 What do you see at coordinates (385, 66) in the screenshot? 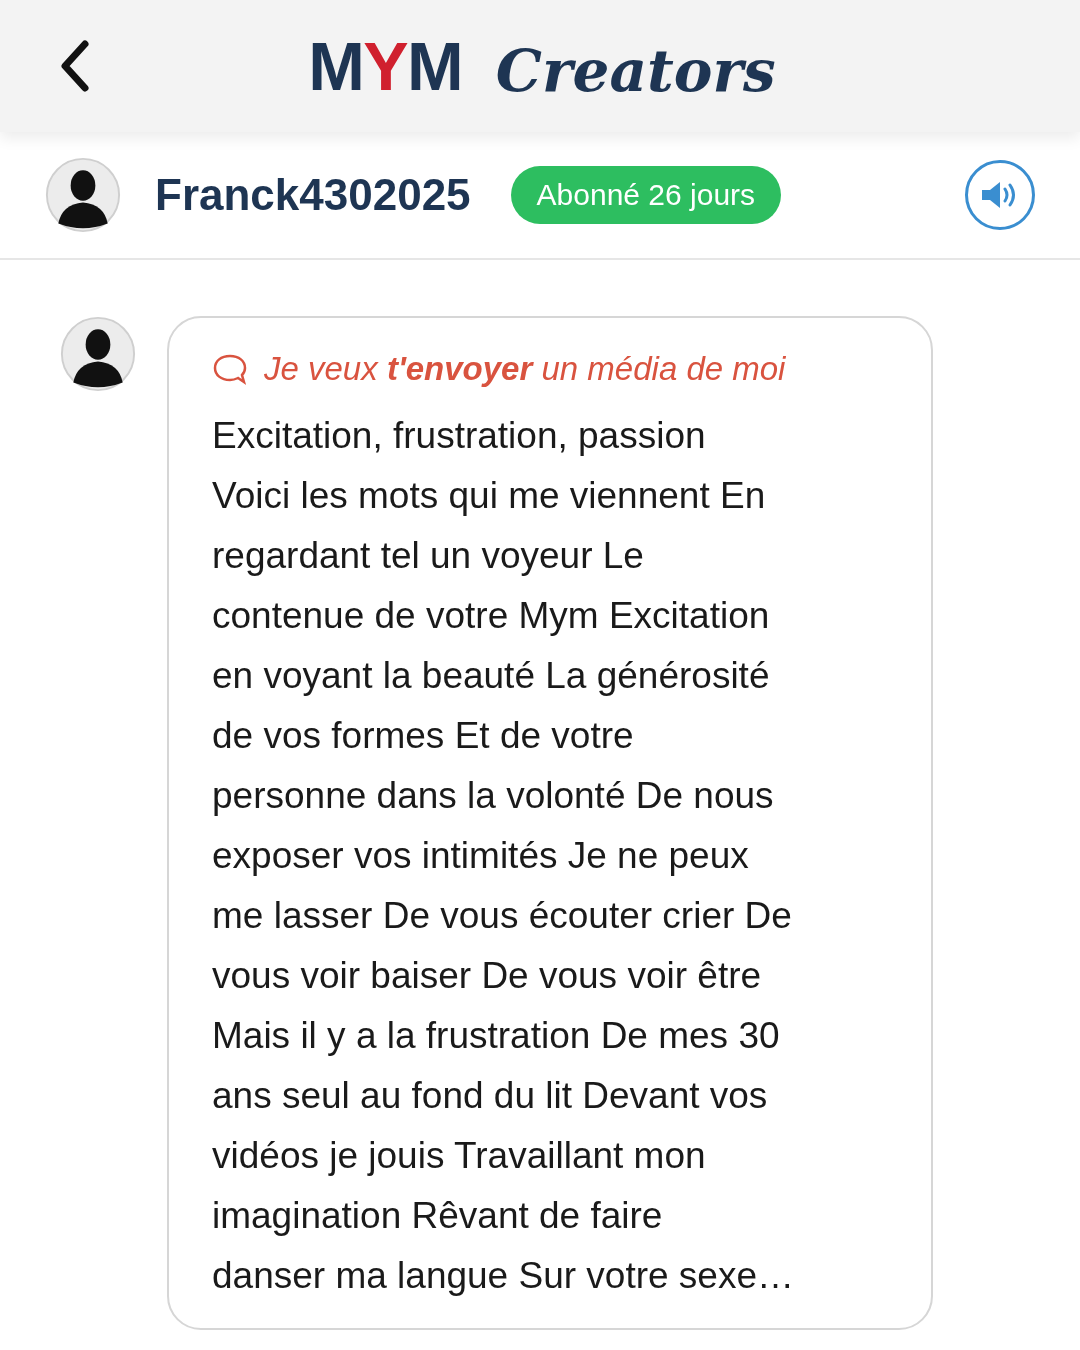
I see `logo-text: MYM` at bounding box center [385, 66].